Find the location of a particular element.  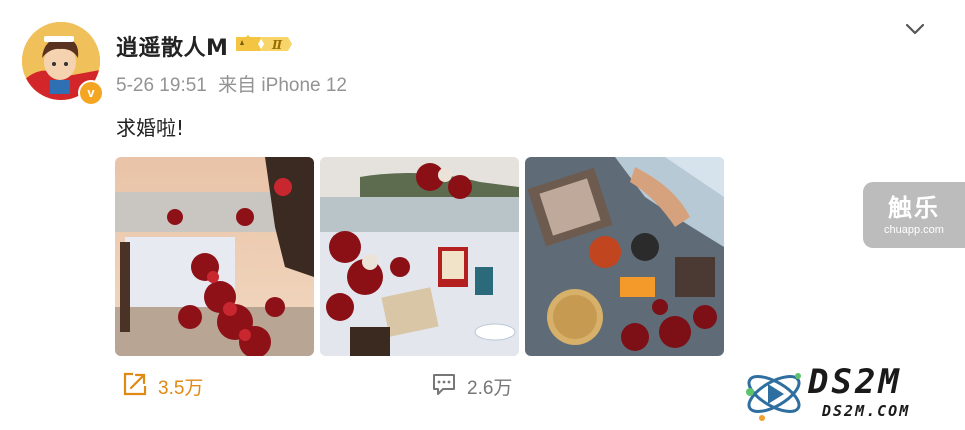

chuapp-watermark: 触乐 chuapp.com is located at coordinates (914, 215).